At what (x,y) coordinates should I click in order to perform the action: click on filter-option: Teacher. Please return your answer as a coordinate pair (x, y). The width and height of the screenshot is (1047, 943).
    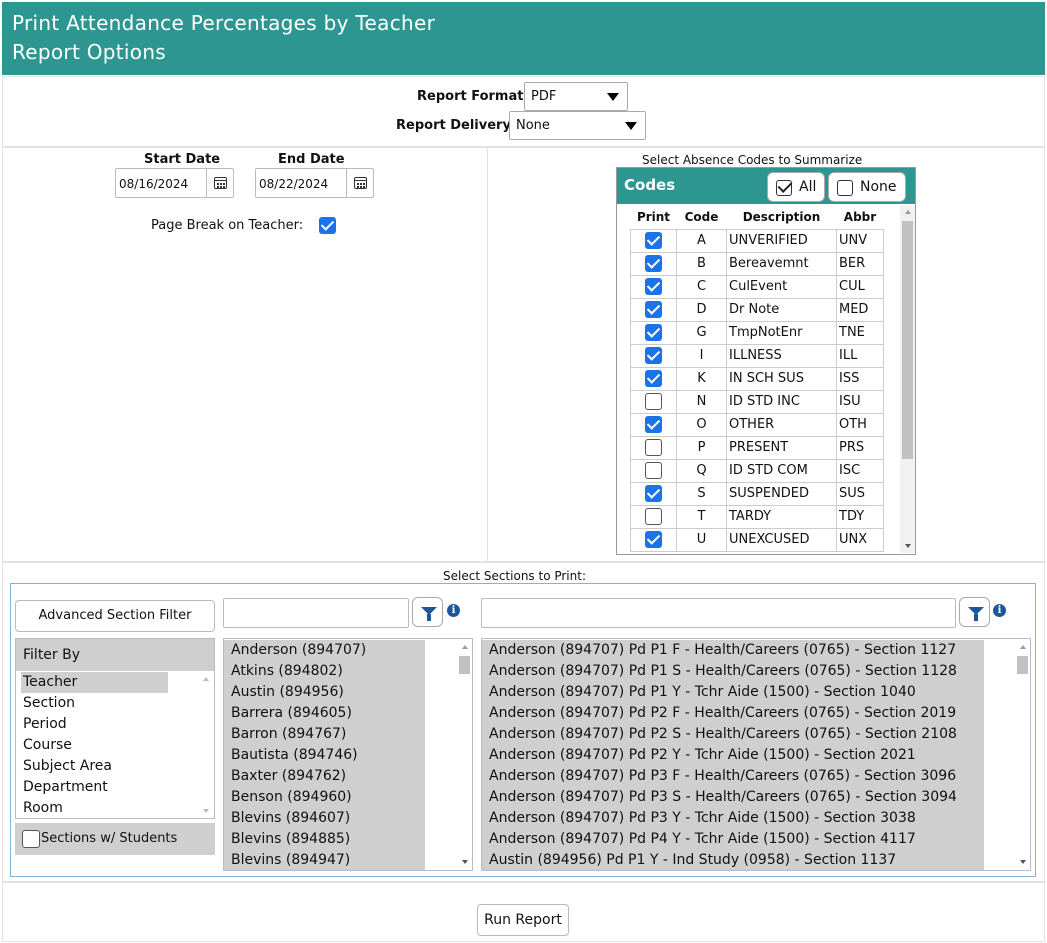
    Looking at the image, I should click on (94, 682).